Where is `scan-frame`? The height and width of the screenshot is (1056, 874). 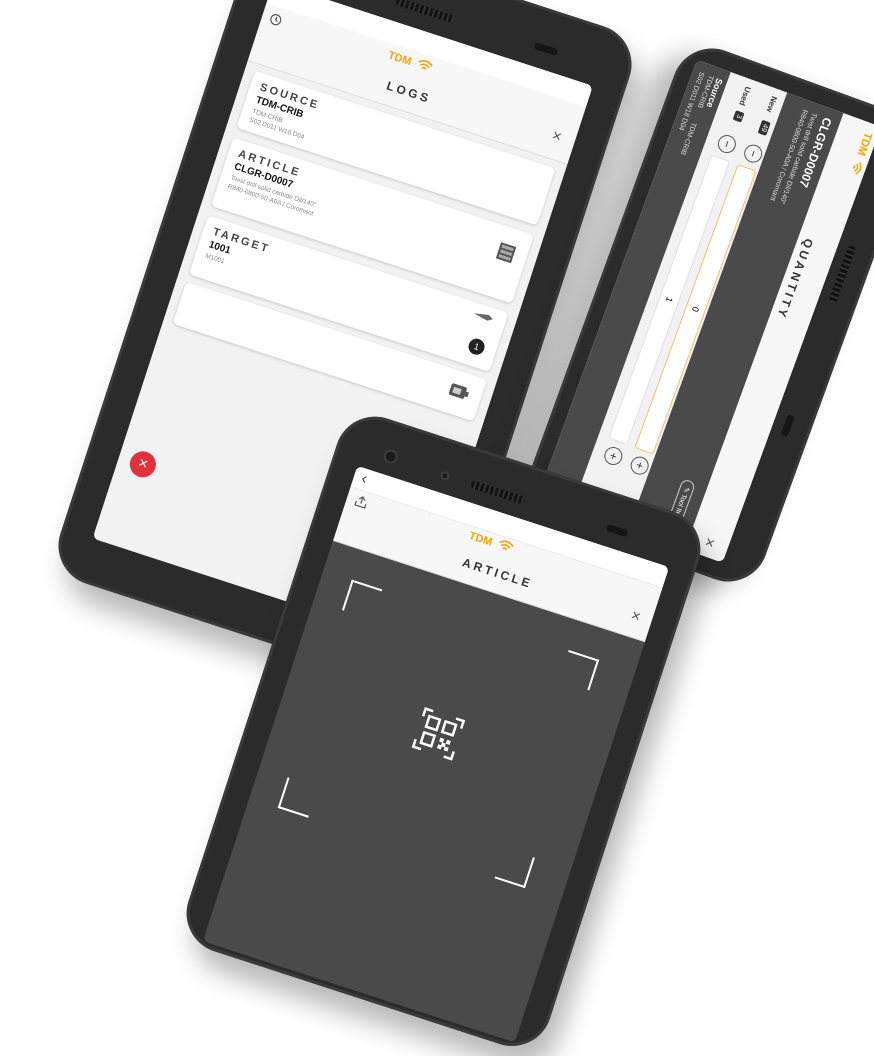
scan-frame is located at coordinates (438, 734).